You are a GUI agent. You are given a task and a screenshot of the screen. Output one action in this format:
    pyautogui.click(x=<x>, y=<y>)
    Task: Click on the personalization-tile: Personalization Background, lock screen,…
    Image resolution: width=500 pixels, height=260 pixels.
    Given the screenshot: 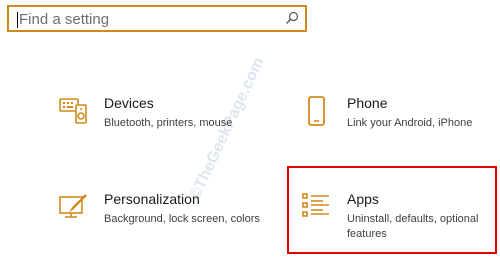 What is the action you would take?
    pyautogui.click(x=159, y=221)
    